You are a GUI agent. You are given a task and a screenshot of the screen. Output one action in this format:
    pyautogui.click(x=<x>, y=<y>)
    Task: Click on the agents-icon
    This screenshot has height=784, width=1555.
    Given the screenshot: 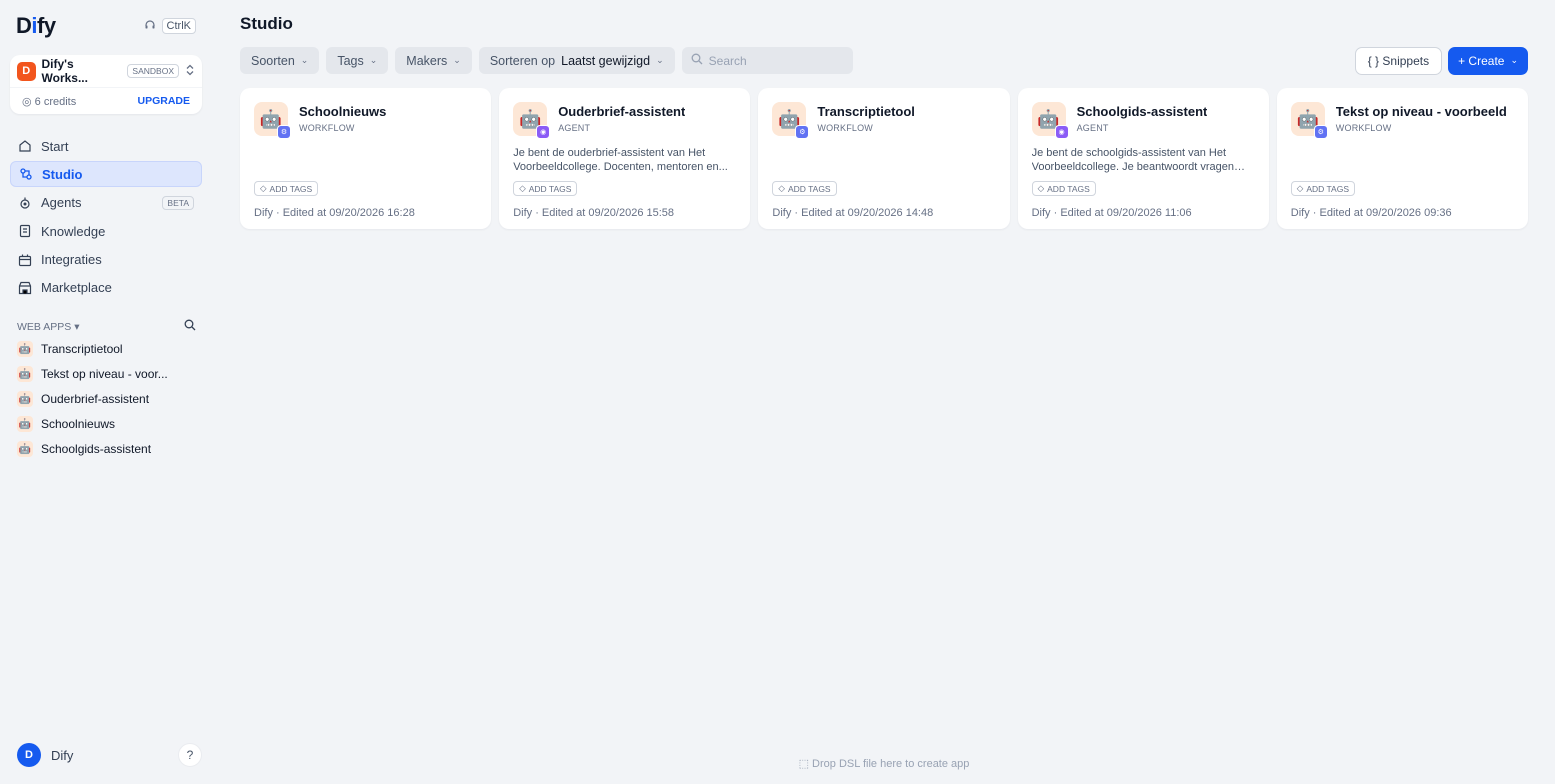 What is the action you would take?
    pyautogui.click(x=25, y=203)
    